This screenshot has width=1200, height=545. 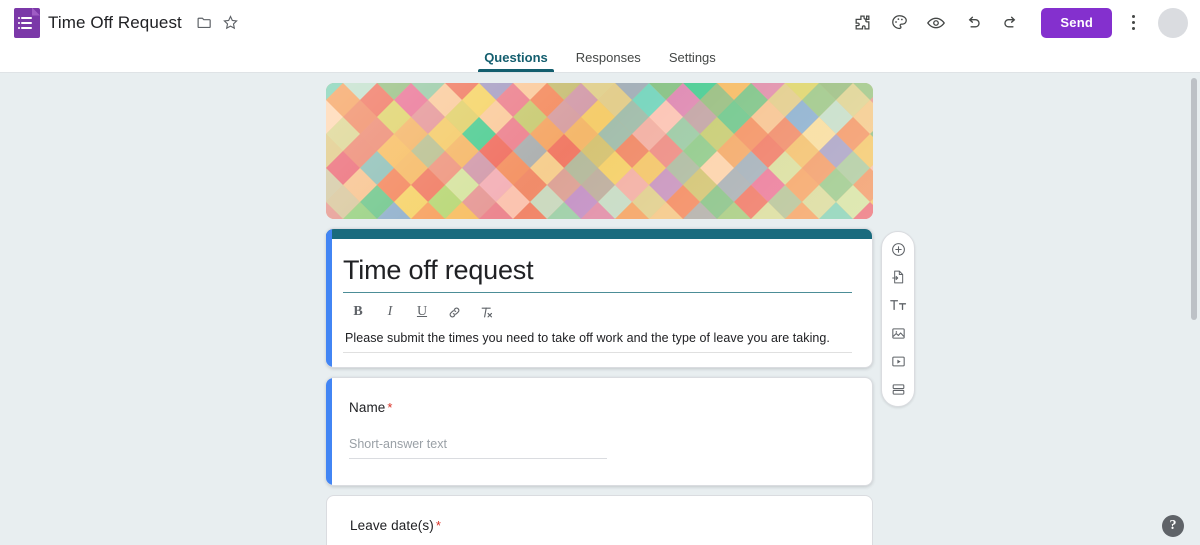 What do you see at coordinates (898, 333) in the screenshot?
I see `add-image-button` at bounding box center [898, 333].